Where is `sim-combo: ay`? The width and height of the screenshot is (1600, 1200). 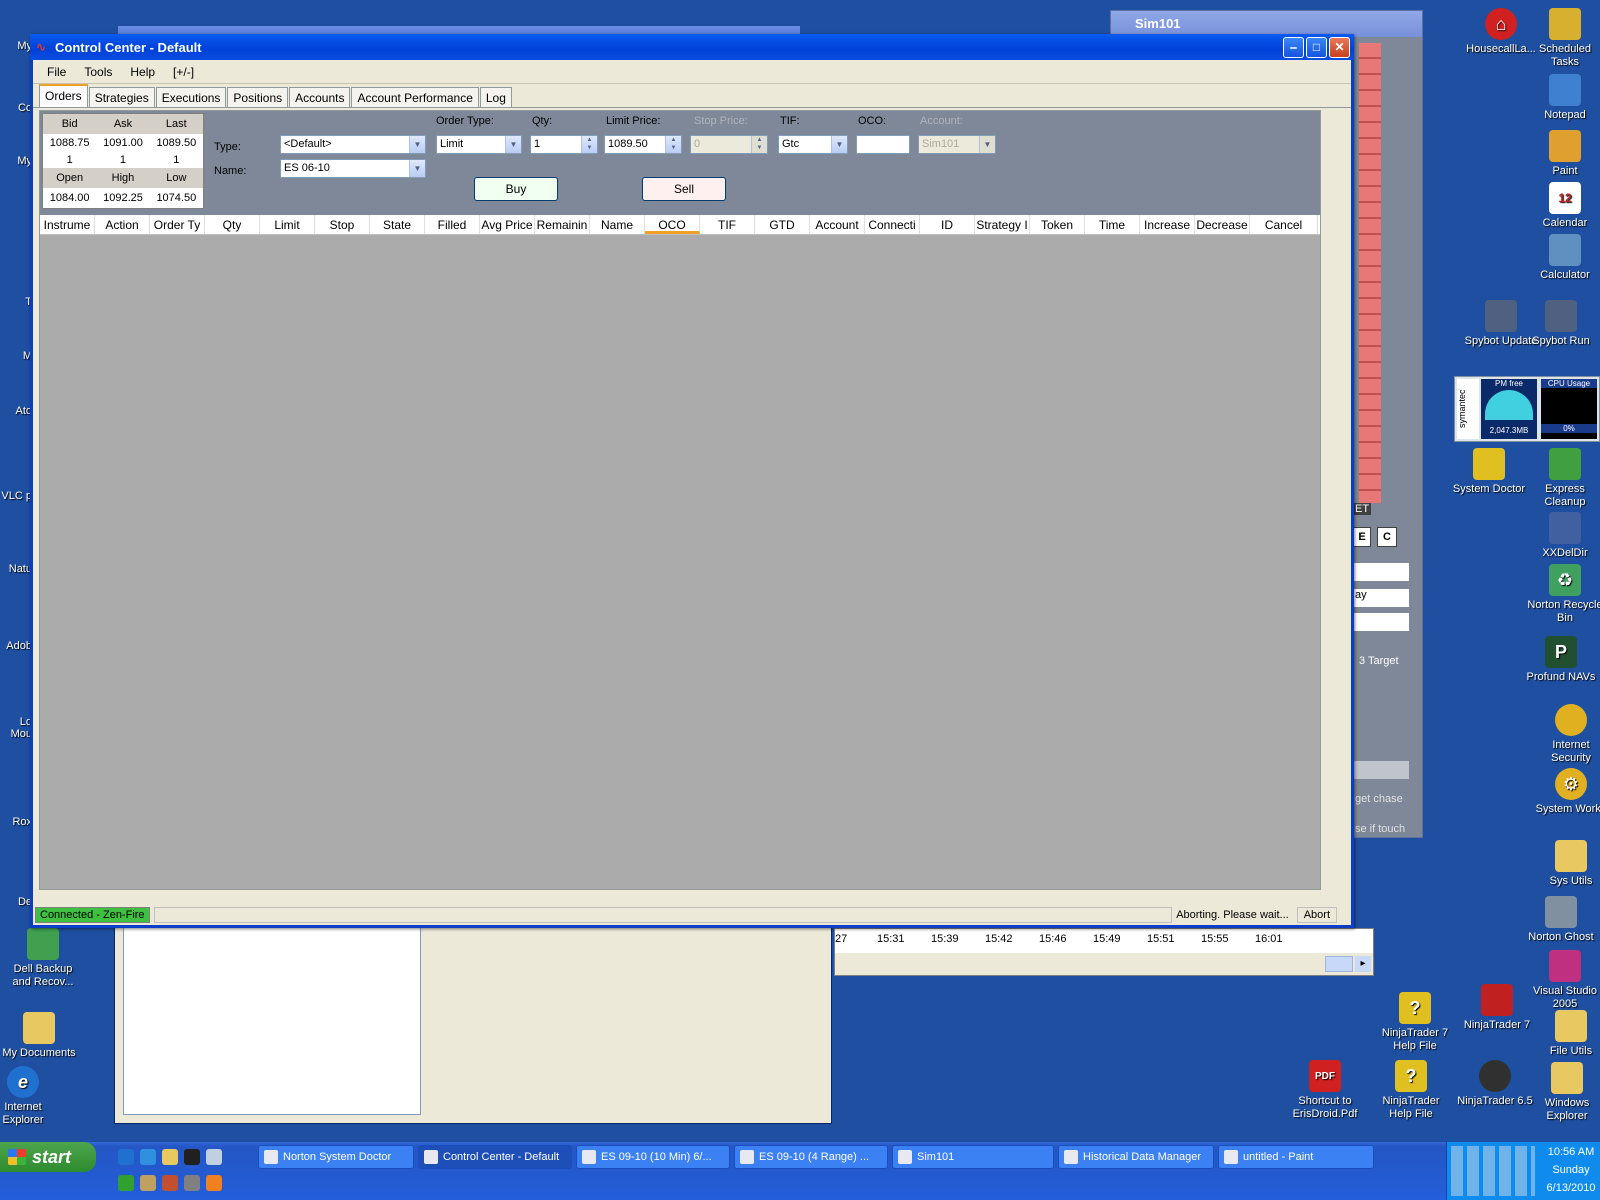 sim-combo: ay is located at coordinates (1381, 598).